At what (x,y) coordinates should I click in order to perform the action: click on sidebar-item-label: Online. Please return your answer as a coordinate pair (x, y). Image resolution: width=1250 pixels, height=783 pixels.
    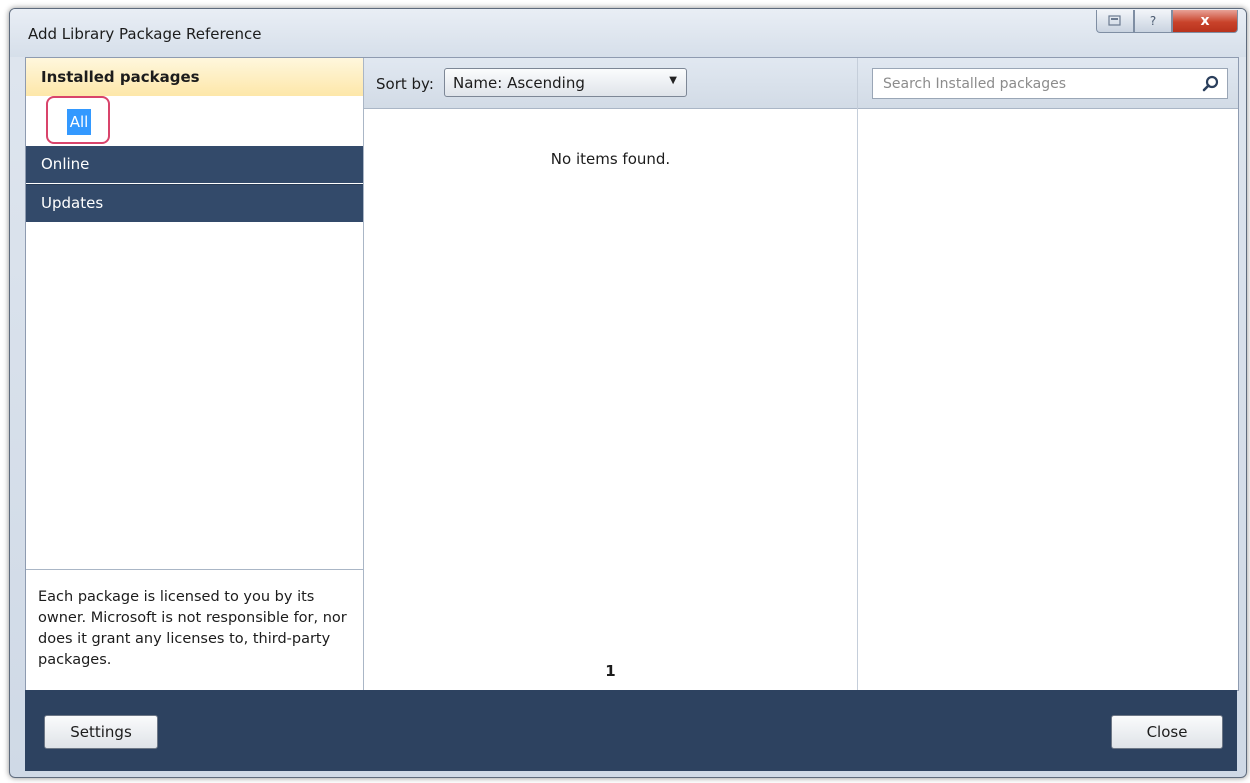
    Looking at the image, I should click on (65, 164).